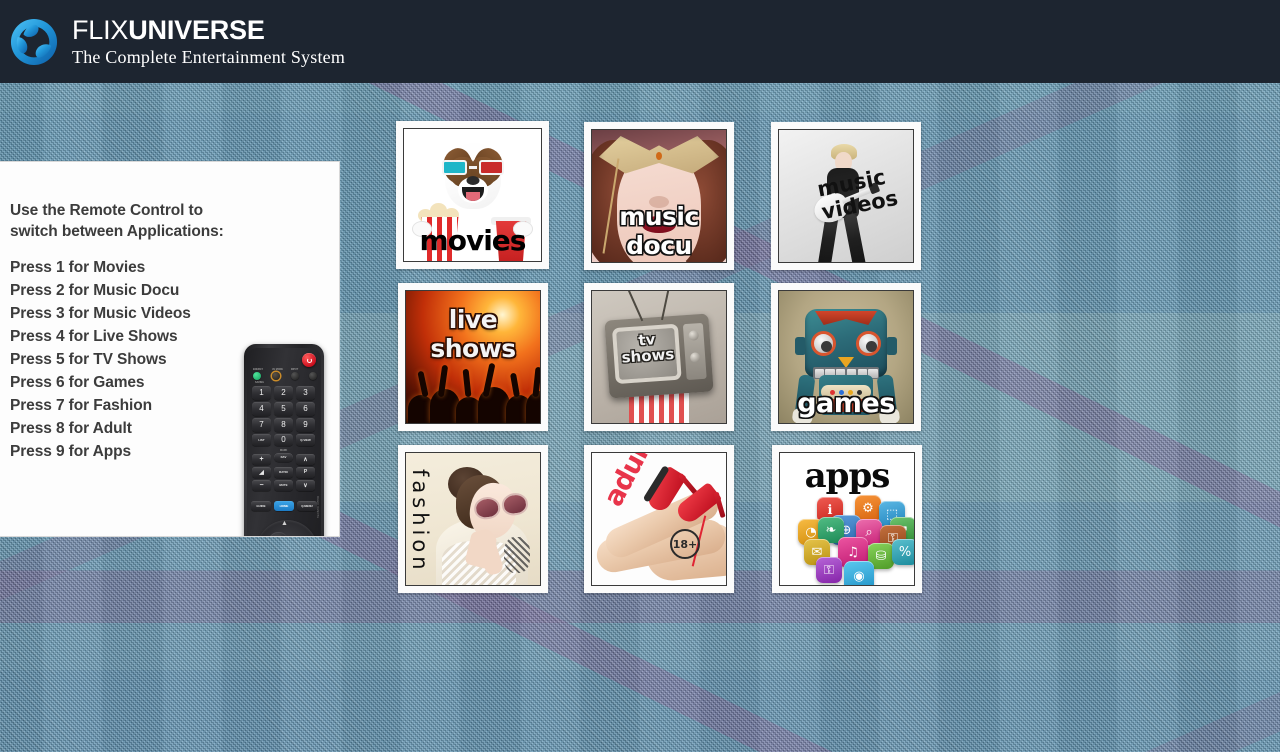  I want to click on remote-volume-up-button: +, so click(261, 459).